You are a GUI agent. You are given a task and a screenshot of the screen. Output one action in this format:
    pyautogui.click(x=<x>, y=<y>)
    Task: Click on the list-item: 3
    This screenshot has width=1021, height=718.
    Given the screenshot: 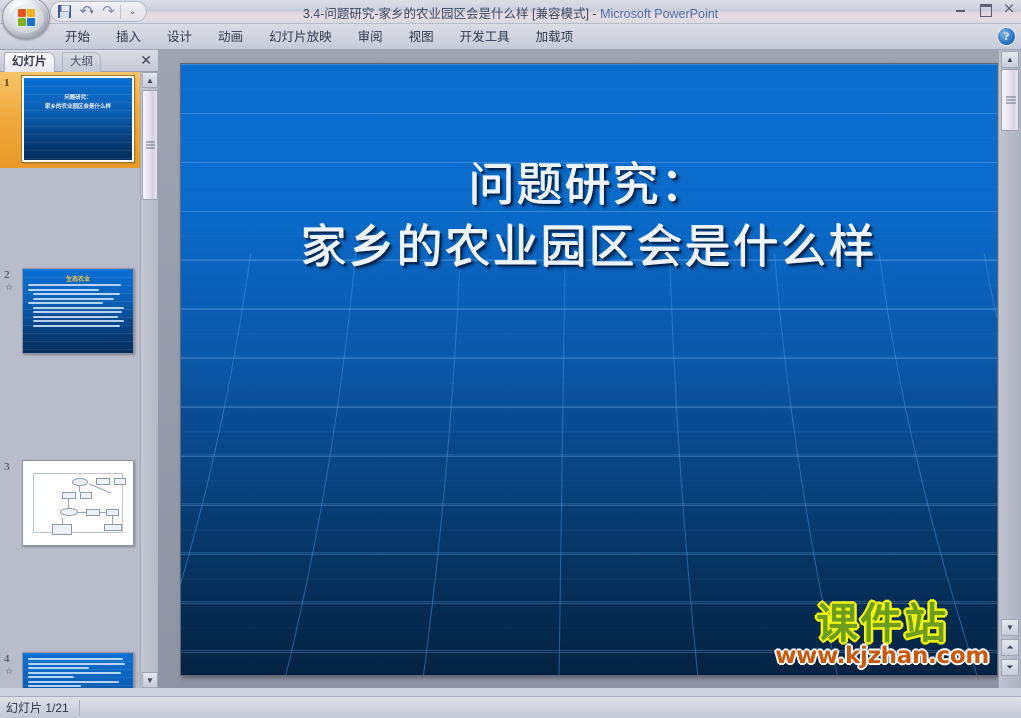 What is the action you would take?
    pyautogui.click(x=70, y=504)
    